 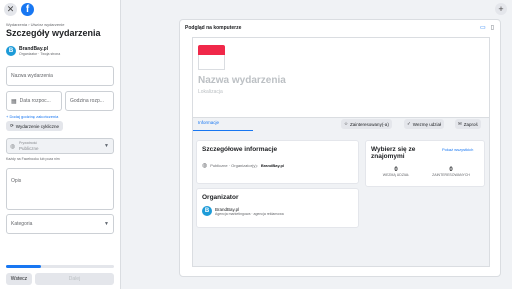 I want to click on breadcrumb: Wydarzenia › Utwórz wydarzenie, so click(x=35, y=24).